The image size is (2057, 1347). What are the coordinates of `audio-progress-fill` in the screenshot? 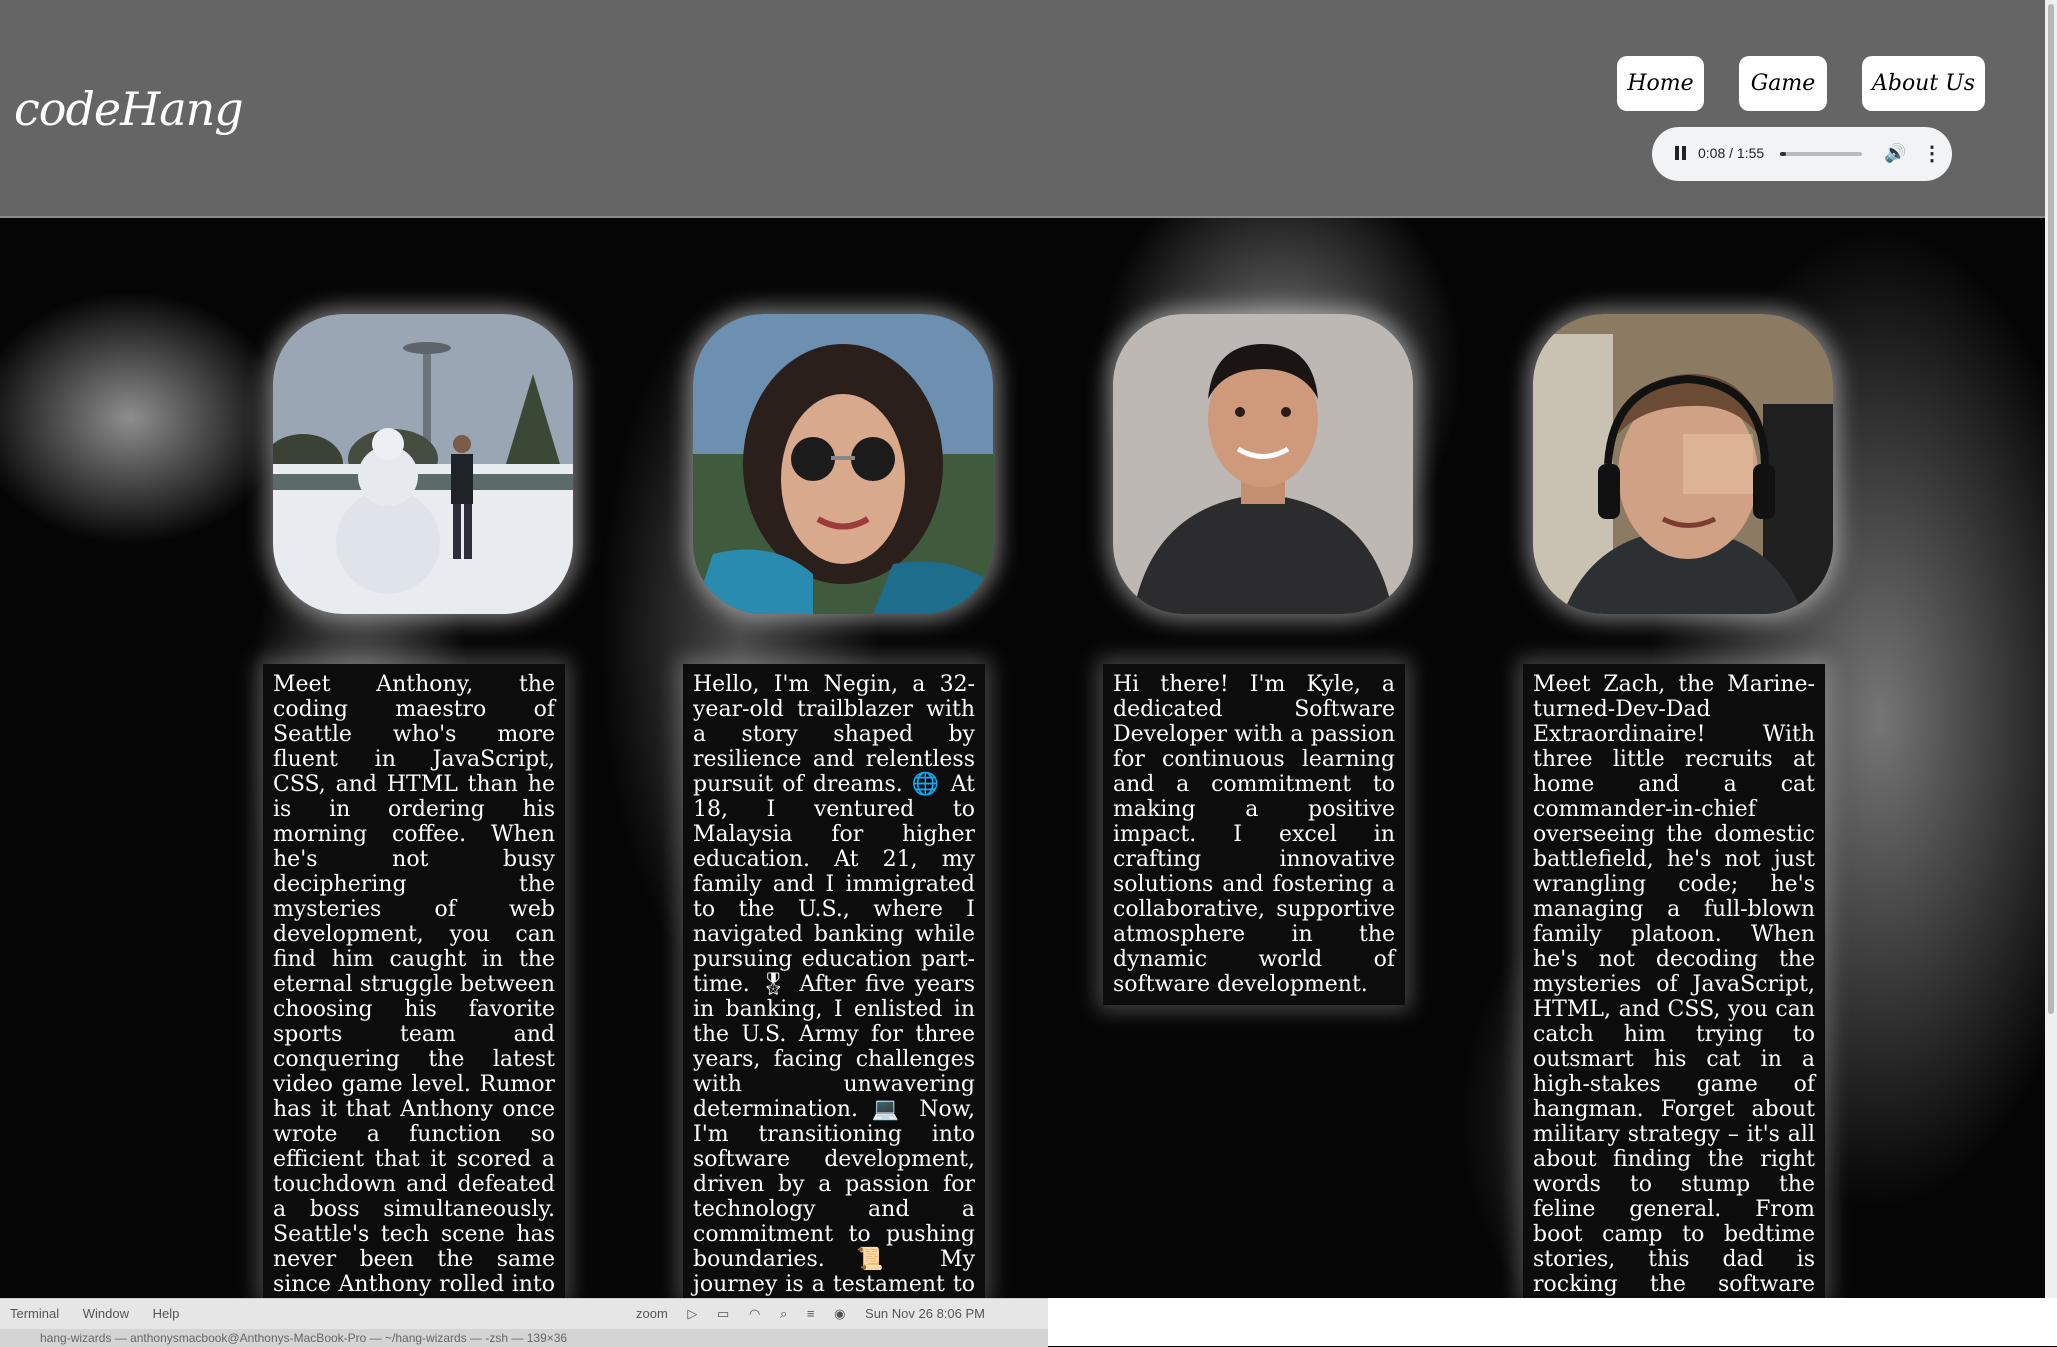 It's located at (1783, 154).